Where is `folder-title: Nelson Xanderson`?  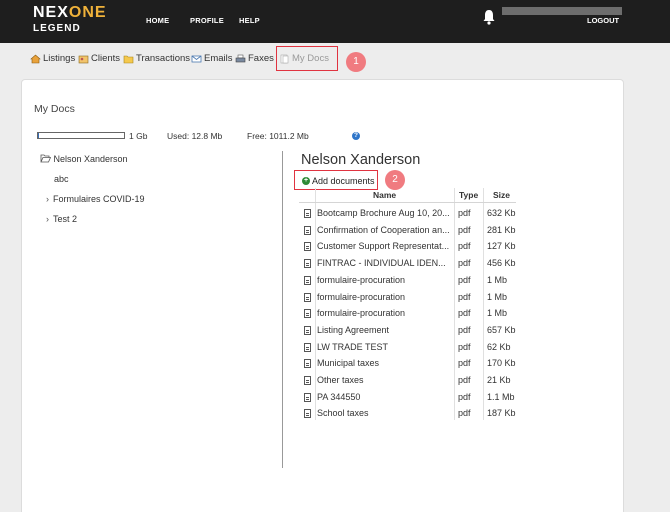
folder-title: Nelson Xanderson is located at coordinates (361, 160).